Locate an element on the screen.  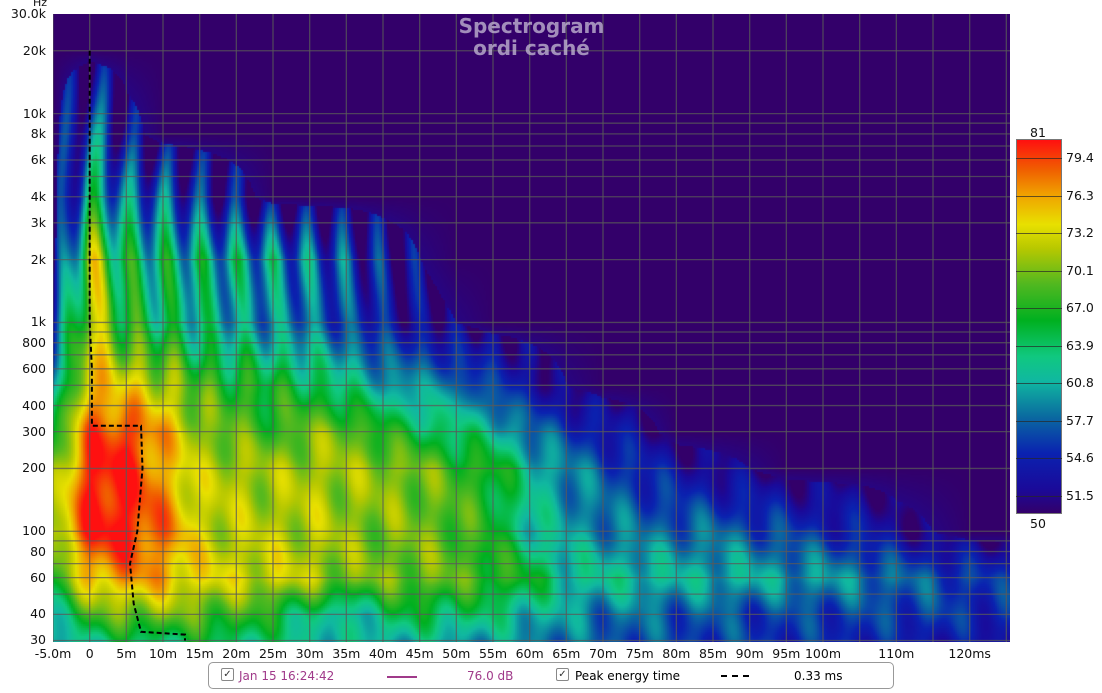
colorbar-tick-label: 79.4 is located at coordinates (1080, 158).